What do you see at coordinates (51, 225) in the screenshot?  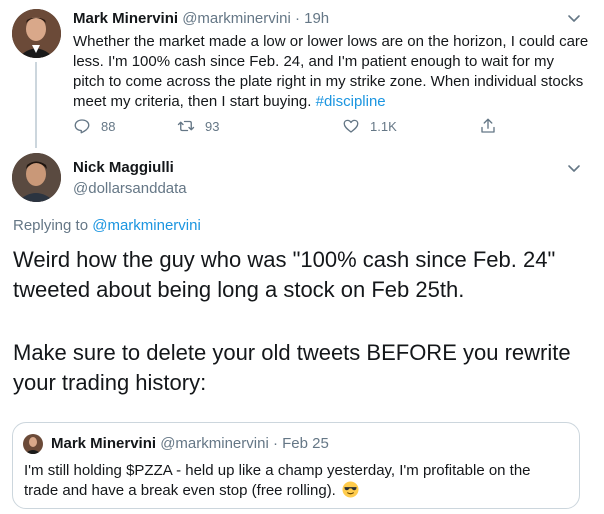 I see `replying-prefix: Replying to` at bounding box center [51, 225].